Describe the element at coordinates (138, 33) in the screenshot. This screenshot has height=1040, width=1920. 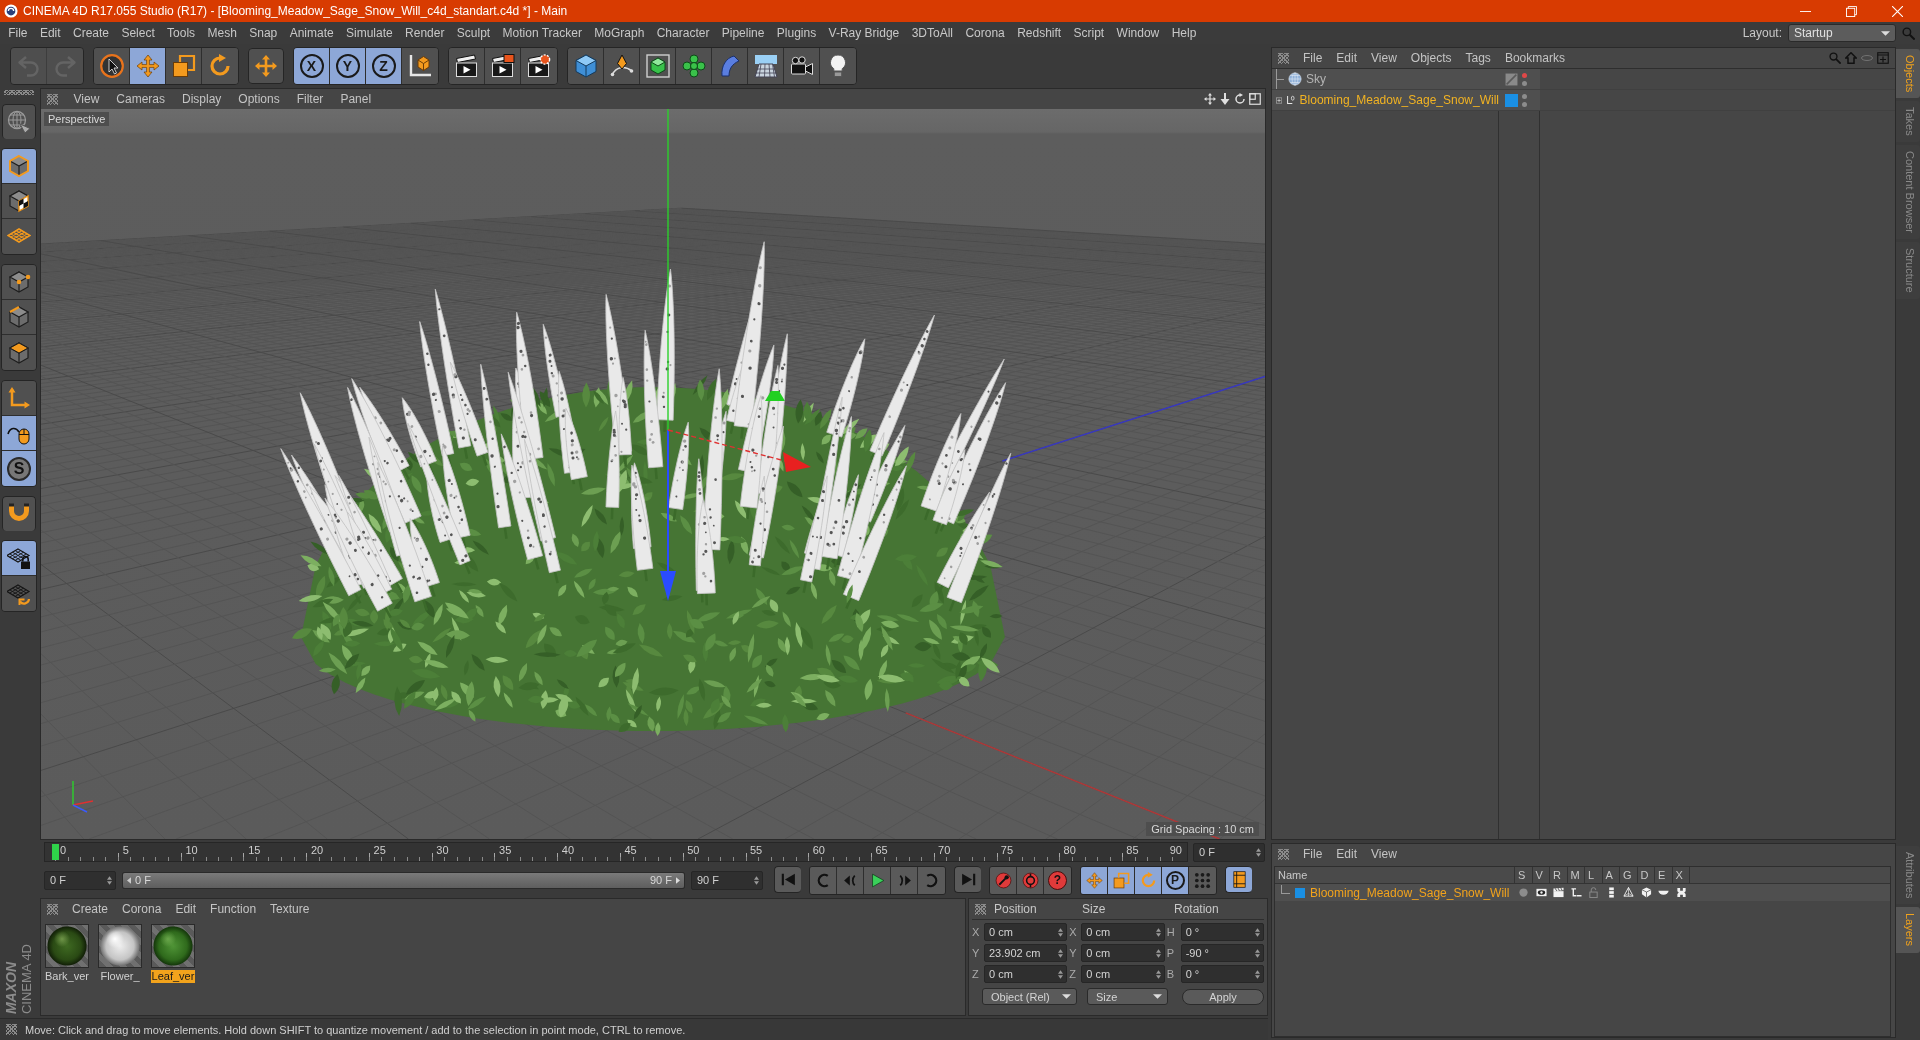
I see `menu-item: Select` at that location.